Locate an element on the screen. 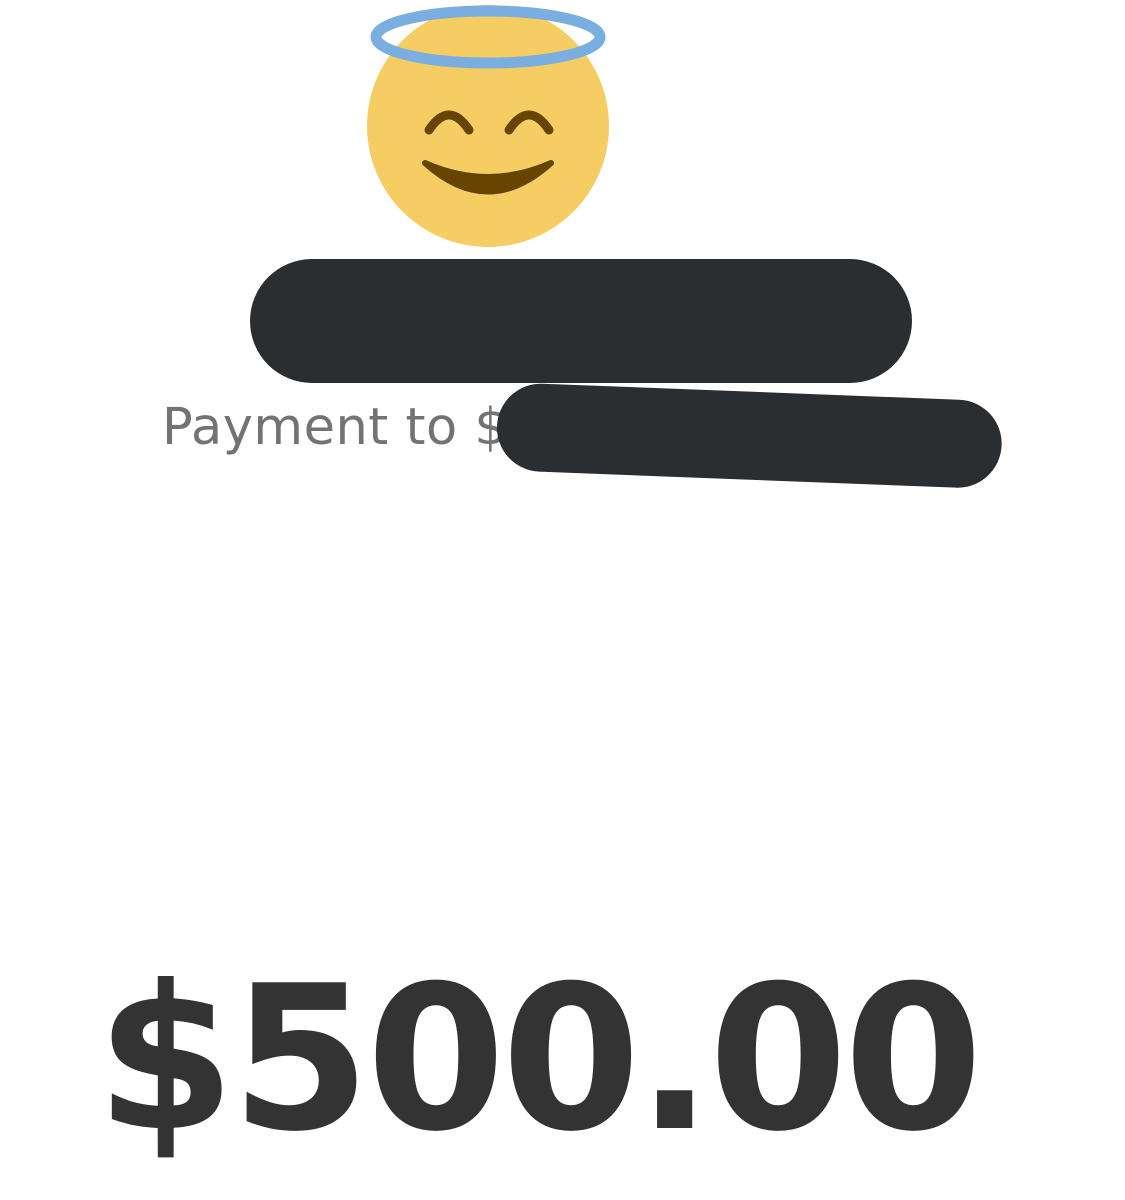 The image size is (1125, 1200). avatar-emoji is located at coordinates (488, 126).